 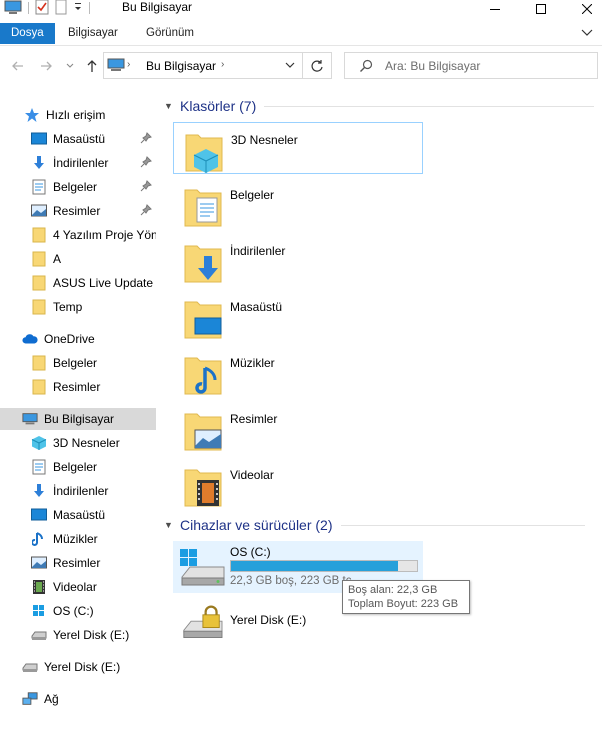 I want to click on address-dropdown-button, so click(x=290, y=66).